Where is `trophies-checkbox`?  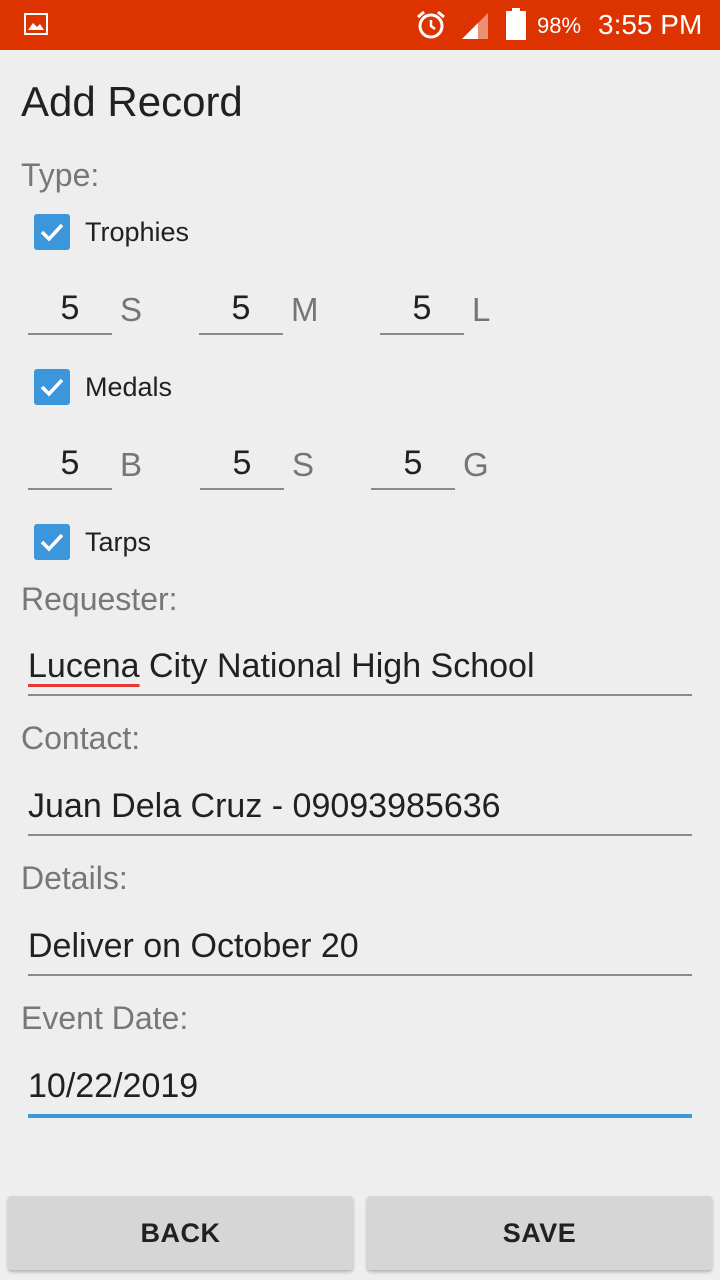 trophies-checkbox is located at coordinates (52, 232).